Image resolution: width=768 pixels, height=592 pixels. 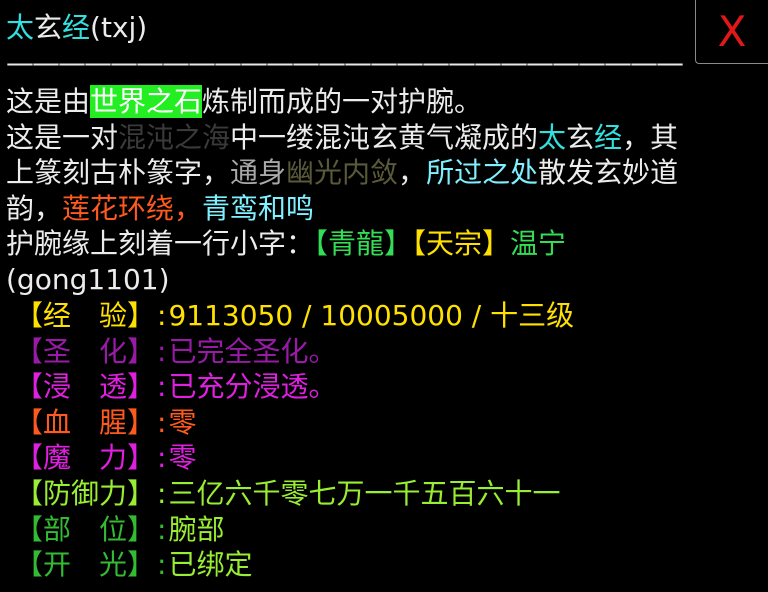 I want to click on stat-row: 【圣 化】:已完全圣化。, so click(x=294, y=352).